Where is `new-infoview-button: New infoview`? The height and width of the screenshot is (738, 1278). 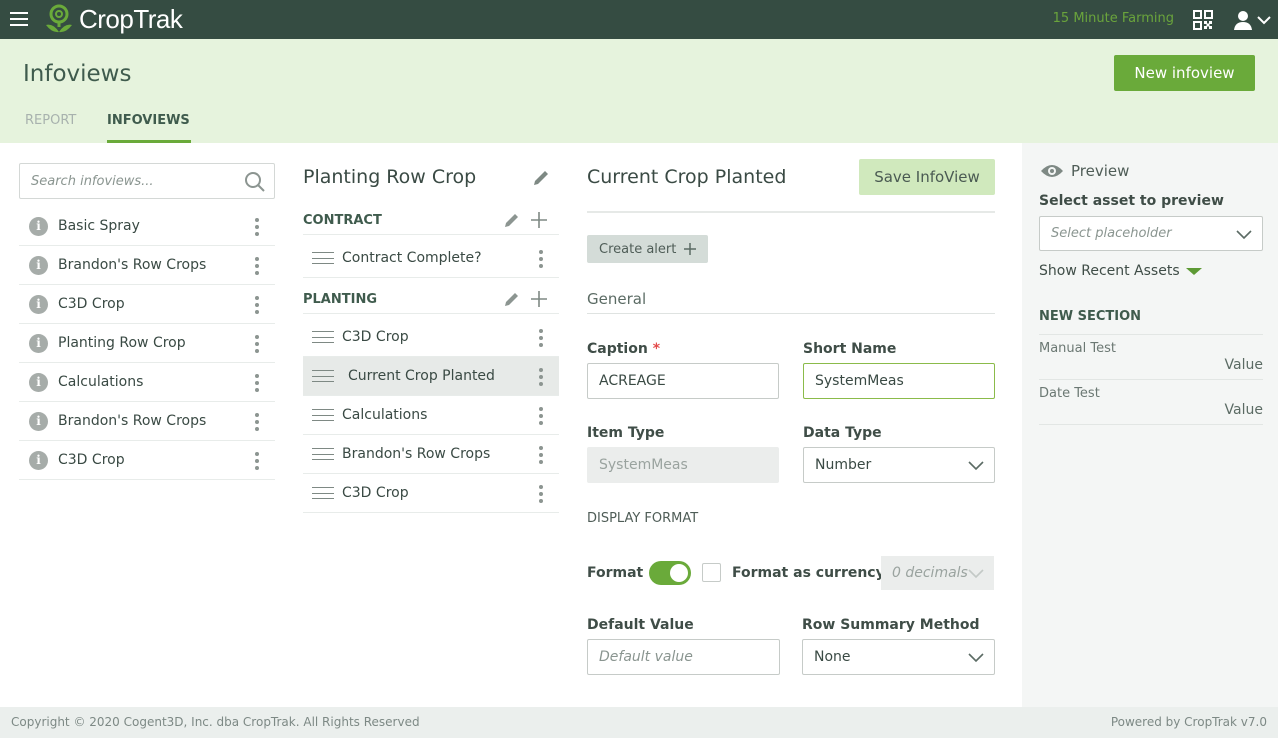
new-infoview-button: New infoview is located at coordinates (1184, 73).